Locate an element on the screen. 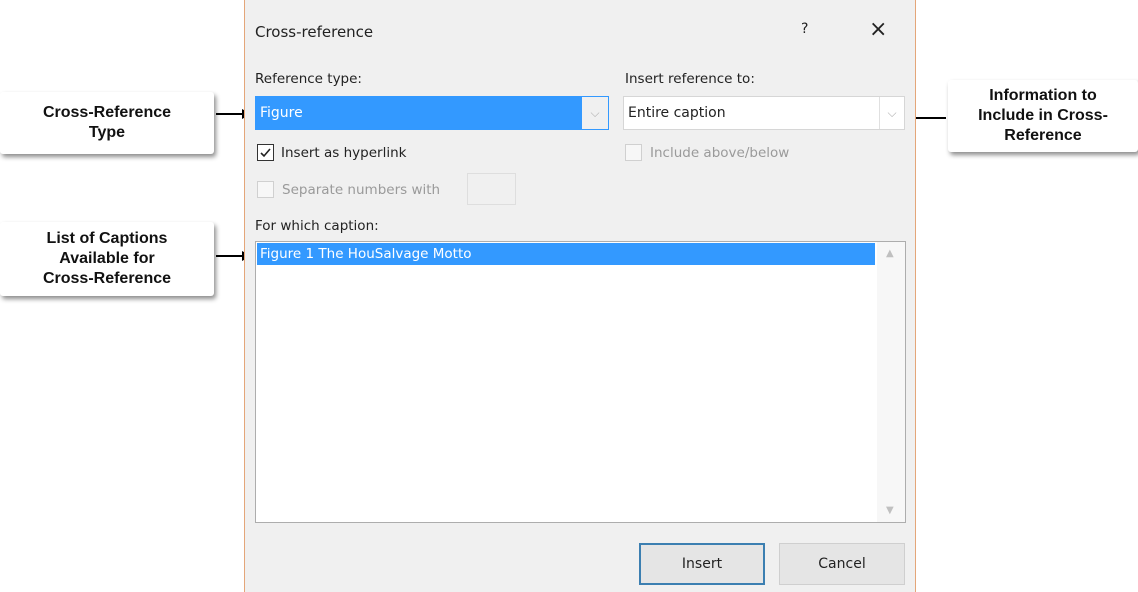 This screenshot has height=592, width=1138. callout-line: Information to is located at coordinates (1043, 95).